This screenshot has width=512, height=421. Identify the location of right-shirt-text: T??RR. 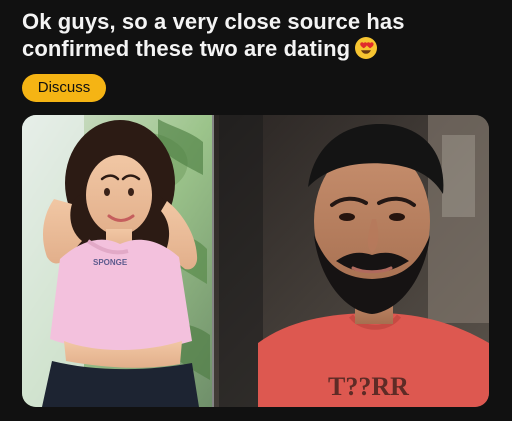
(368, 386).